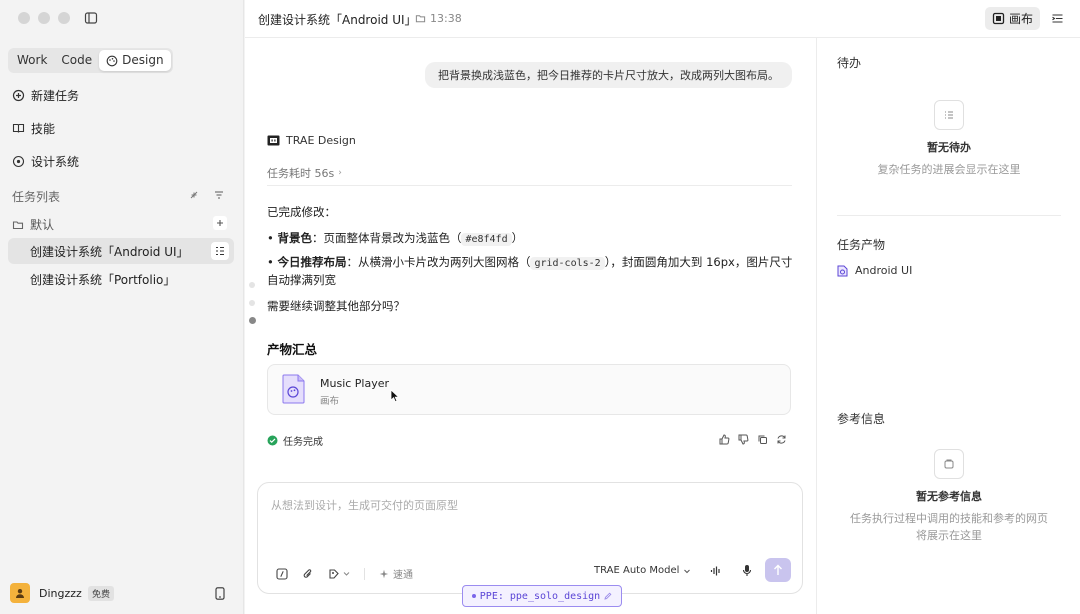  Describe the element at coordinates (861, 245) in the screenshot. I see `artifacts-title: 任务产物` at that location.